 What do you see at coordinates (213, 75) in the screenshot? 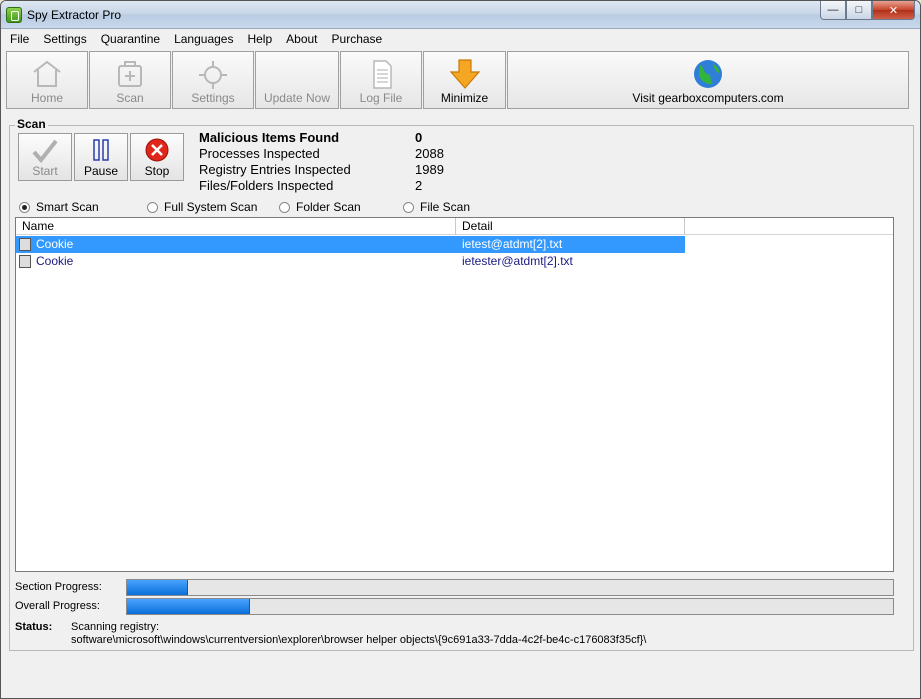
I see `settings-icon` at bounding box center [213, 75].